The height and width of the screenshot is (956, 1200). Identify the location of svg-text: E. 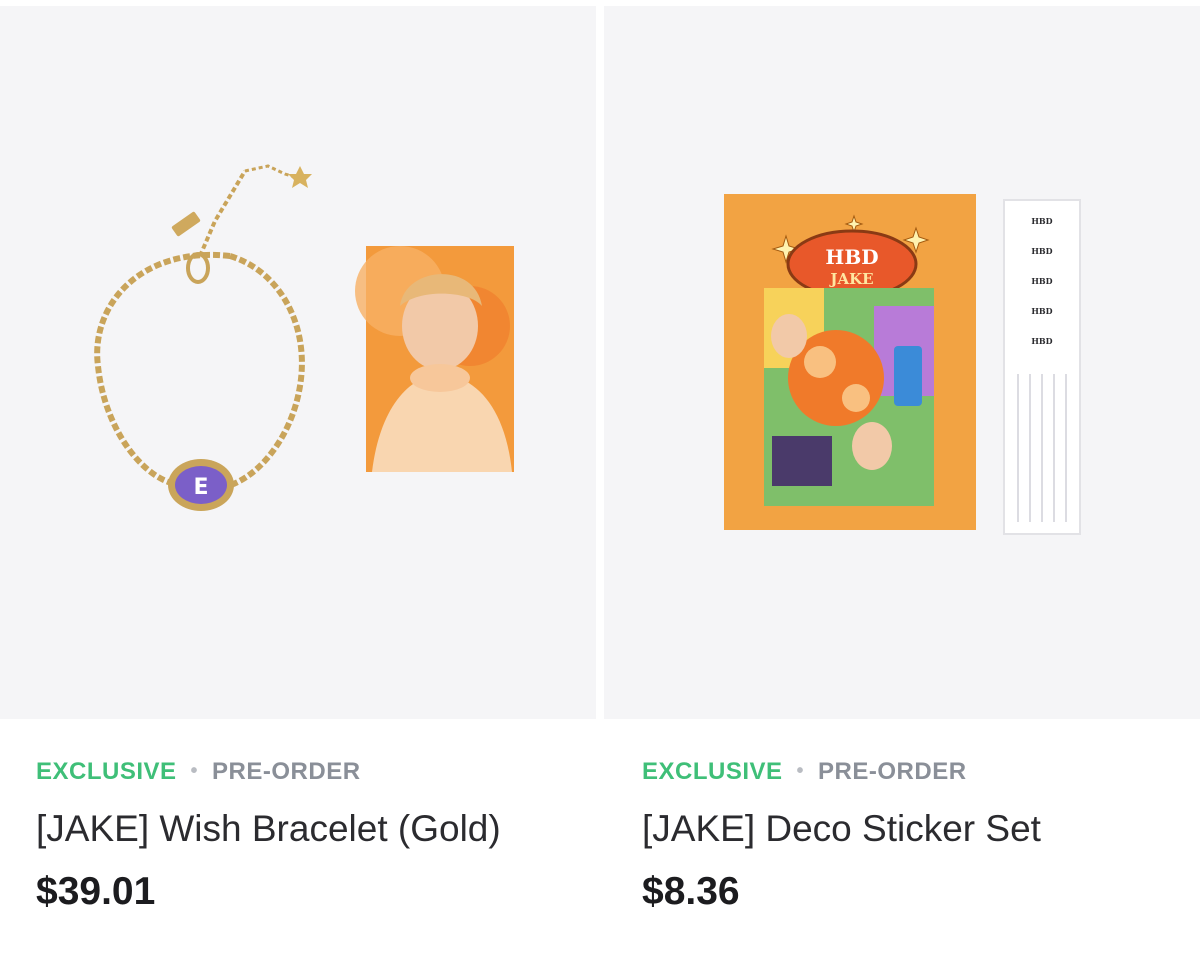
(200, 487).